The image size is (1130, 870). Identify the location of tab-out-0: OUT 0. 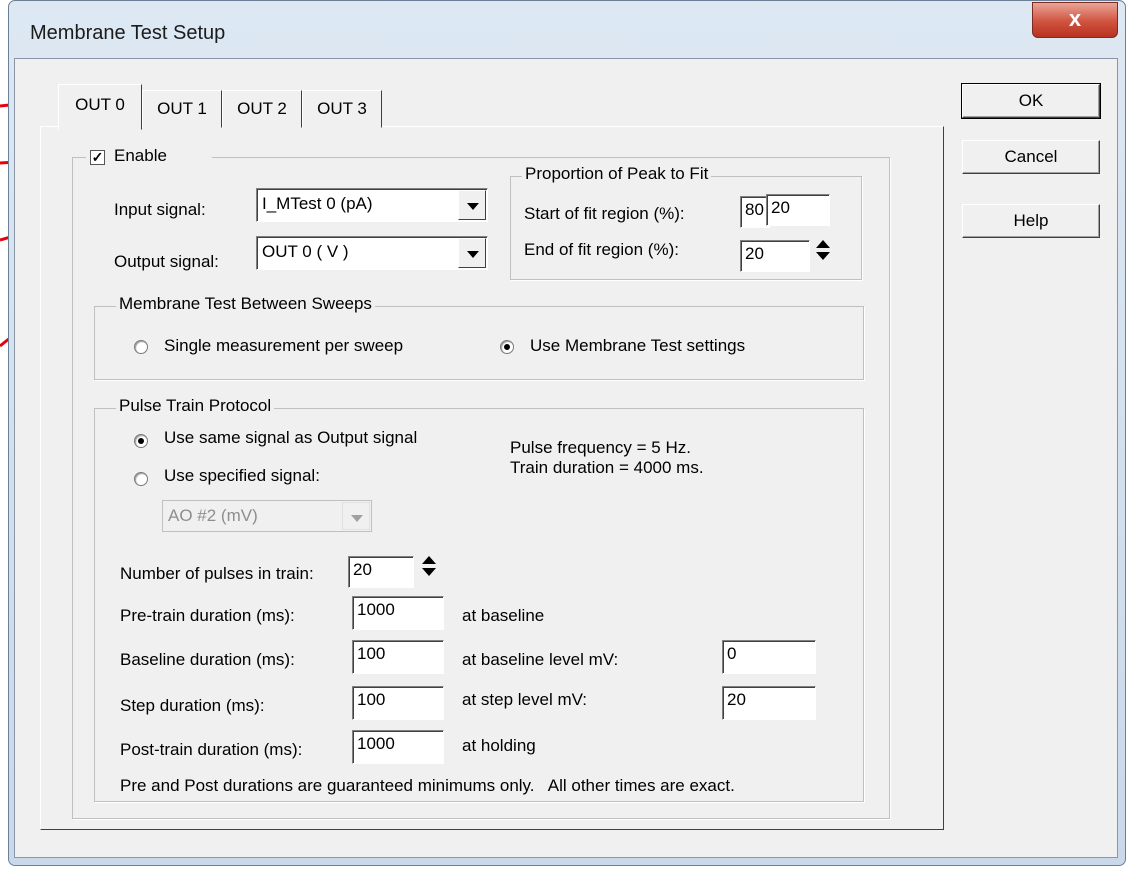
(100, 107).